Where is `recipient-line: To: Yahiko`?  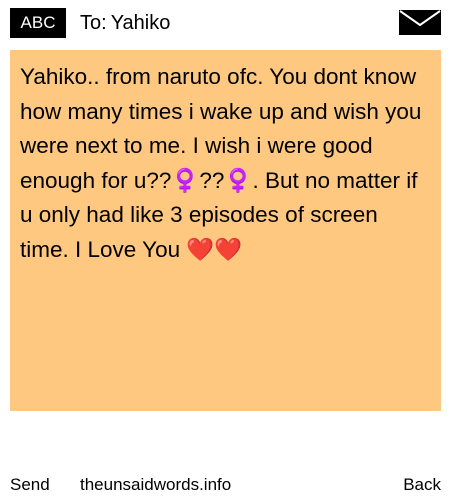 recipient-line: To: Yahiko is located at coordinates (125, 23).